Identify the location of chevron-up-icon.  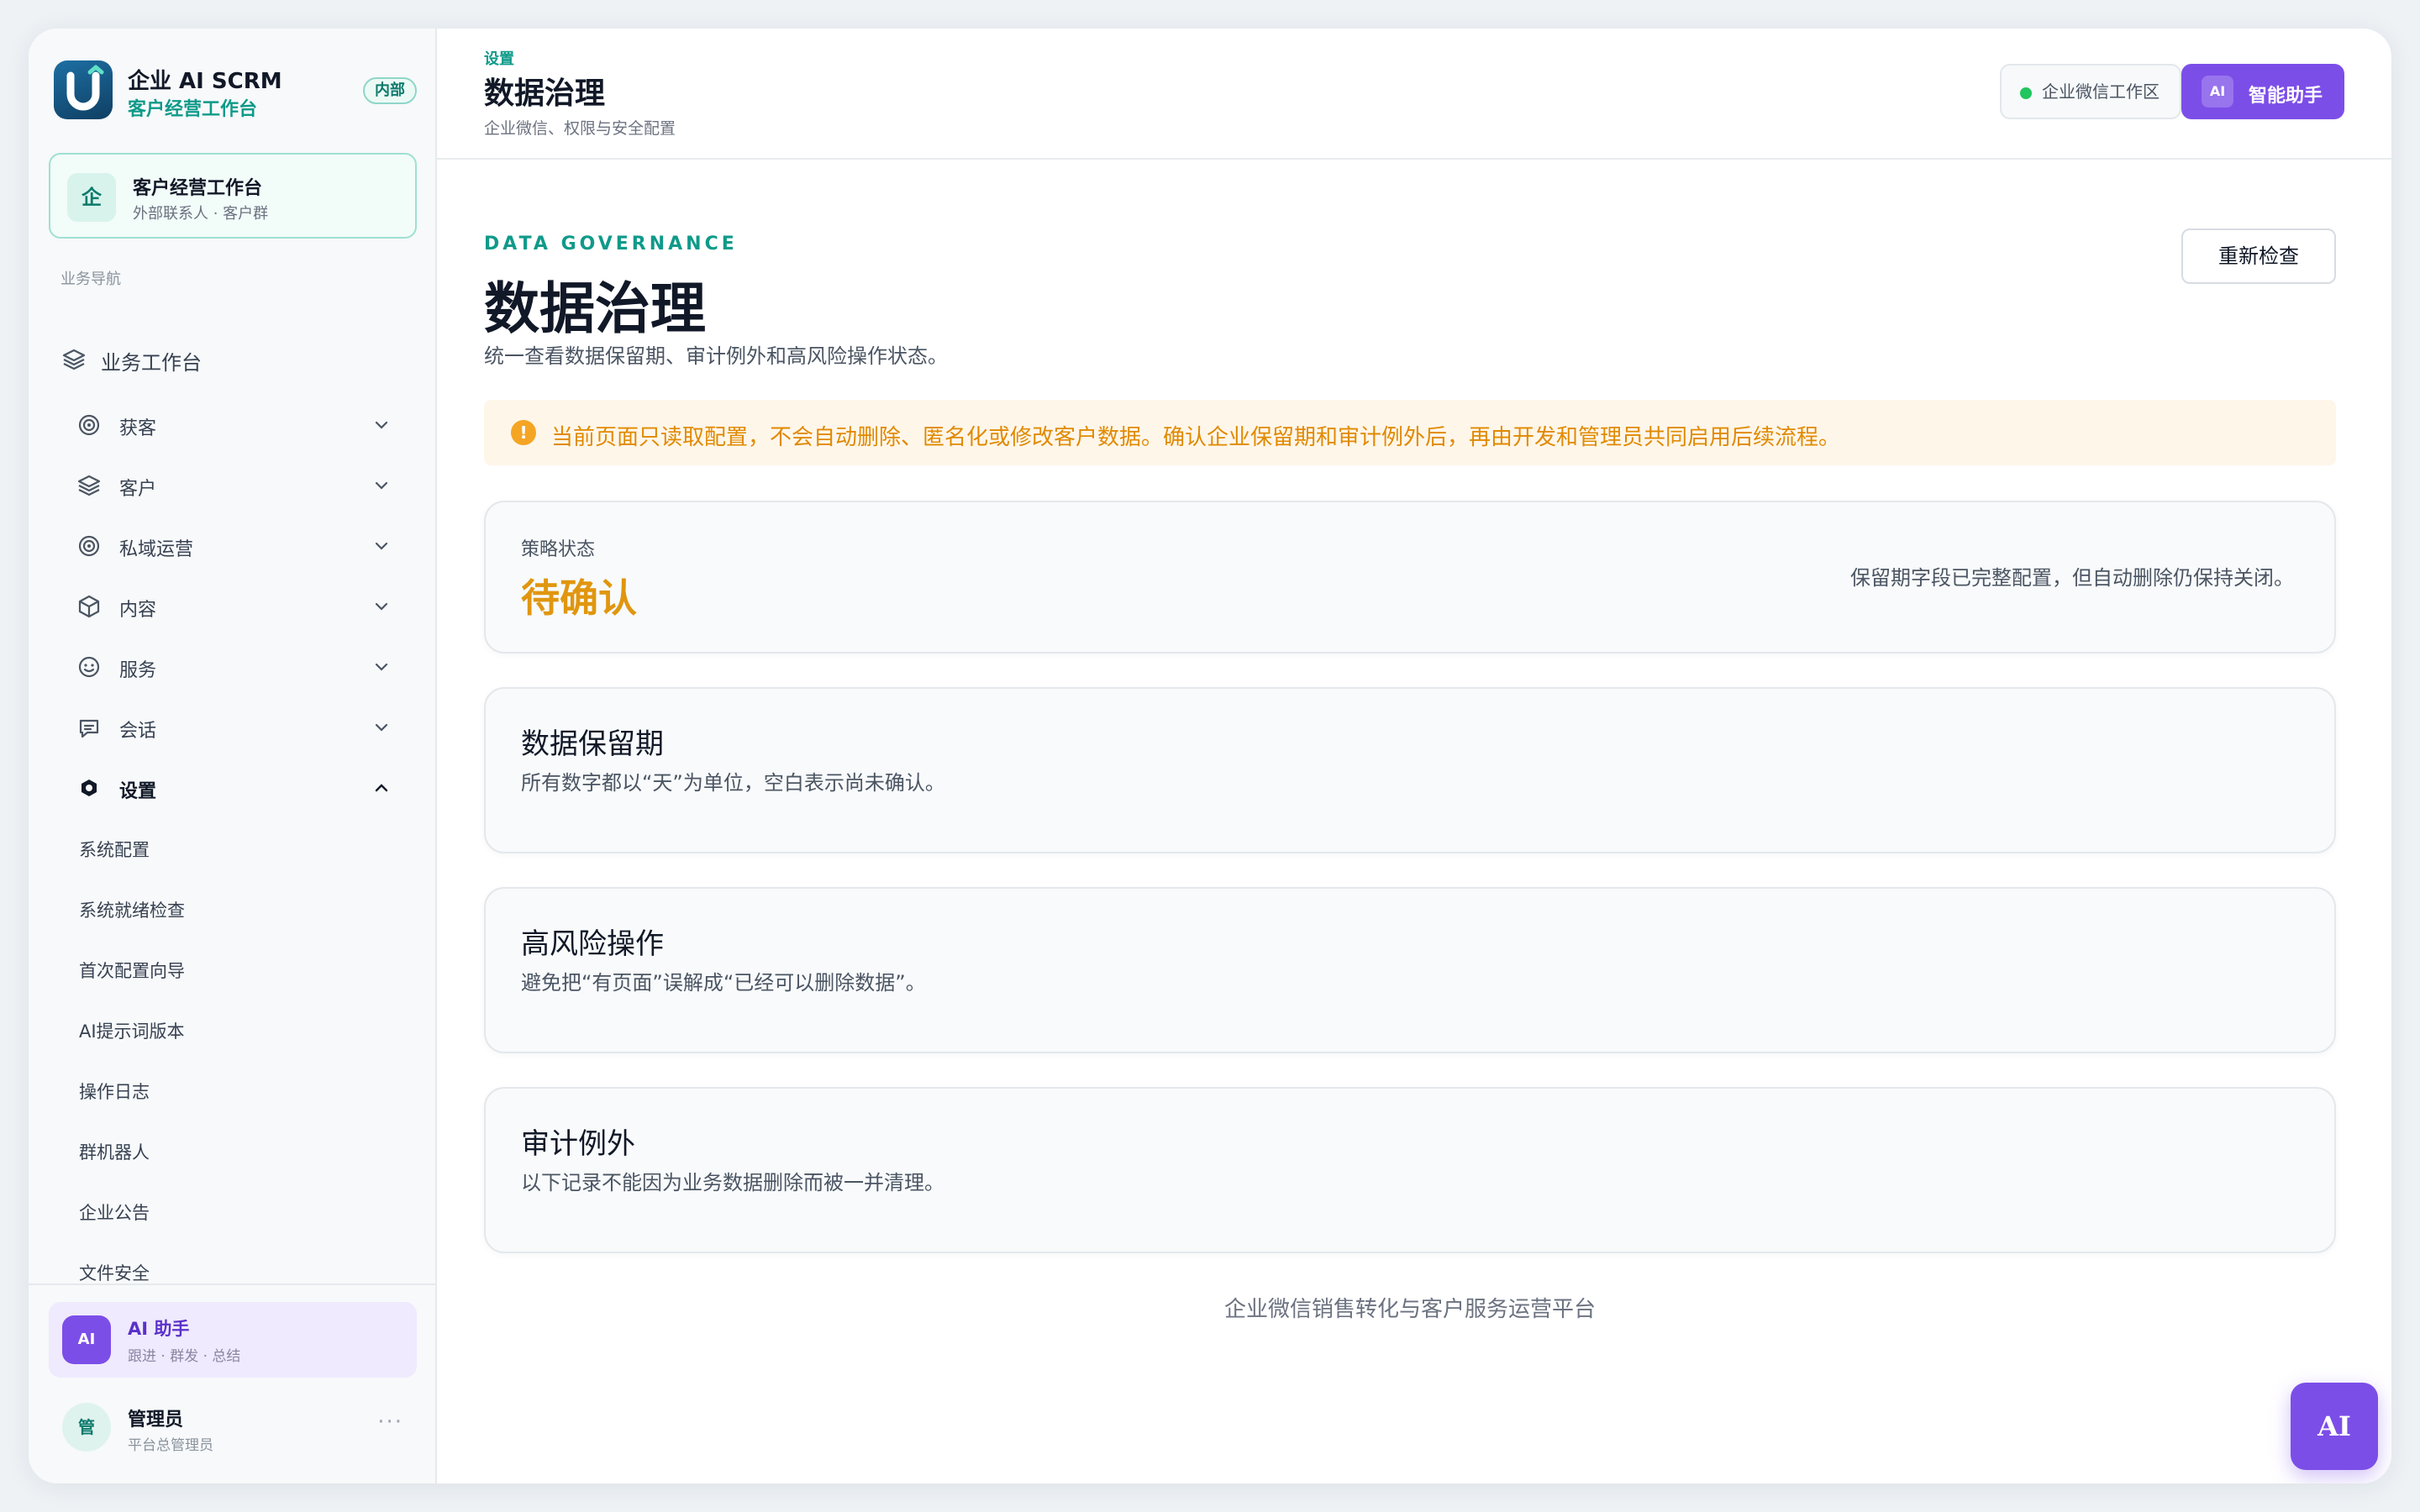
(382, 788).